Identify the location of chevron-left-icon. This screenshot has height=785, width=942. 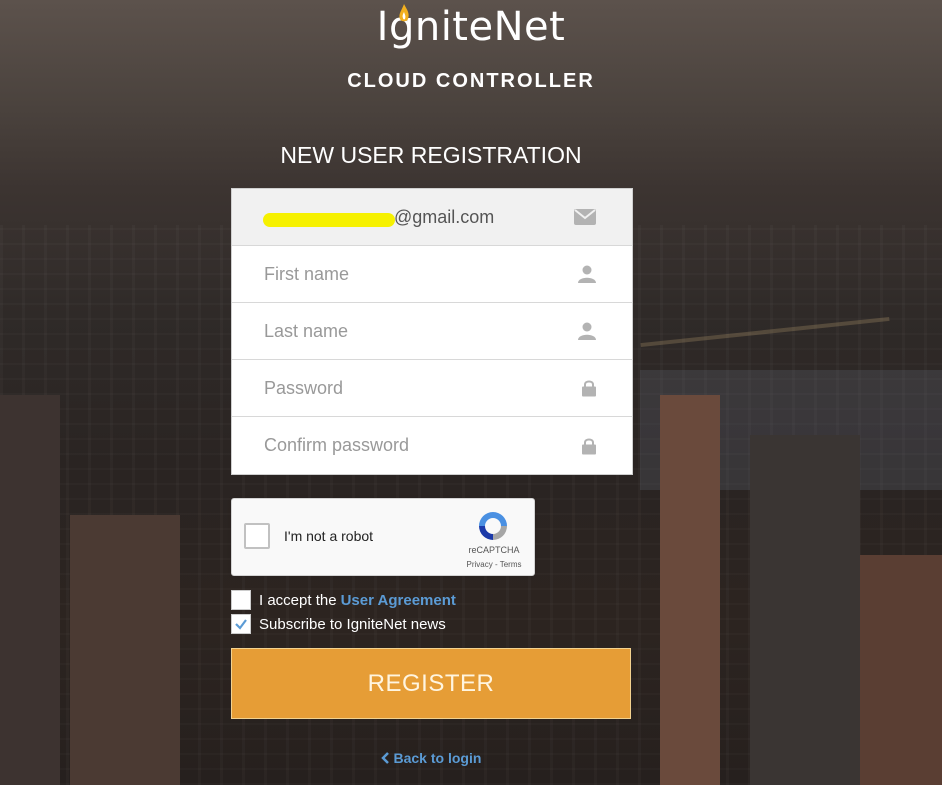
(384, 758).